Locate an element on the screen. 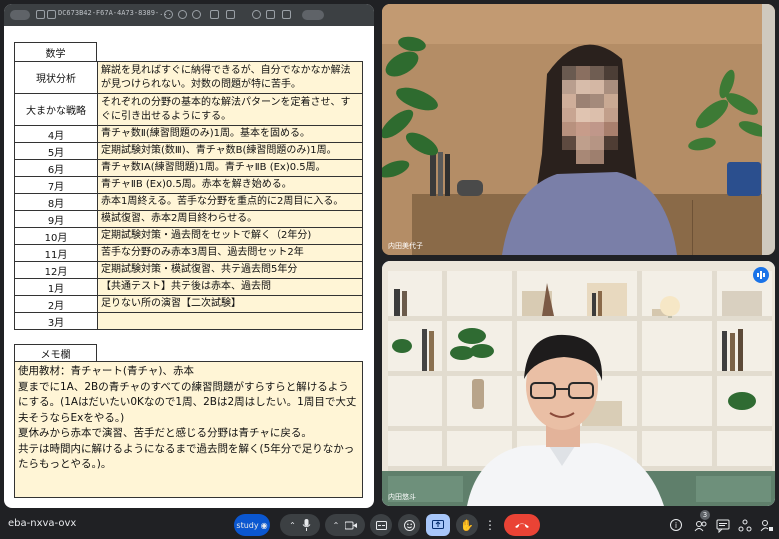 The height and width of the screenshot is (539, 779). host-controls-button is located at coordinates (767, 525).